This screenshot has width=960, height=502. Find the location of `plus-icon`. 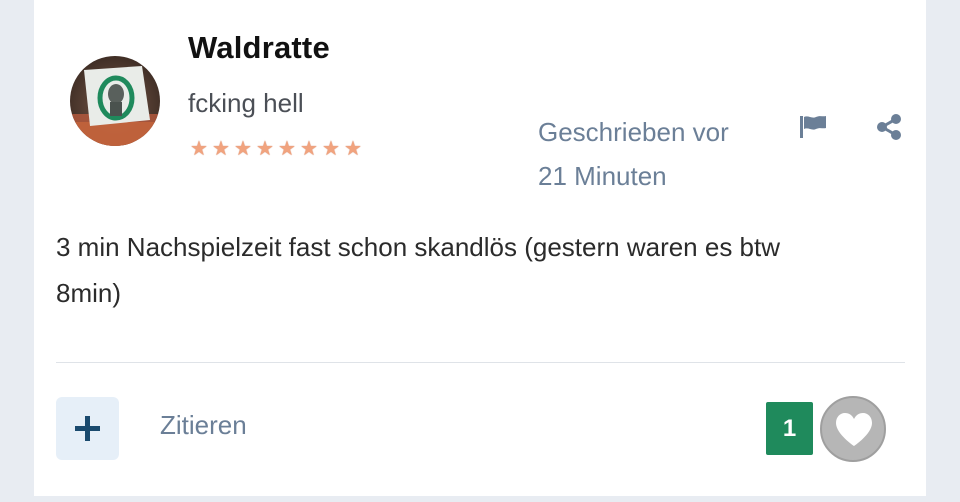

plus-icon is located at coordinates (87, 428).